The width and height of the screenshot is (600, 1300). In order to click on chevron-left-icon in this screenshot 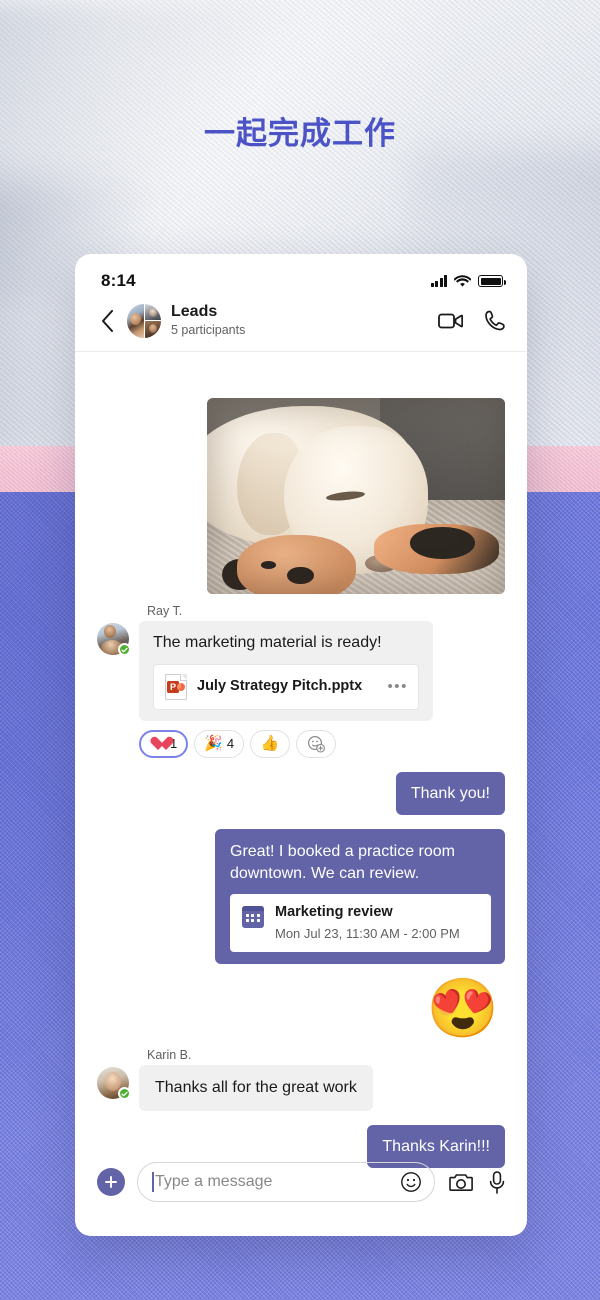, I will do `click(107, 320)`.